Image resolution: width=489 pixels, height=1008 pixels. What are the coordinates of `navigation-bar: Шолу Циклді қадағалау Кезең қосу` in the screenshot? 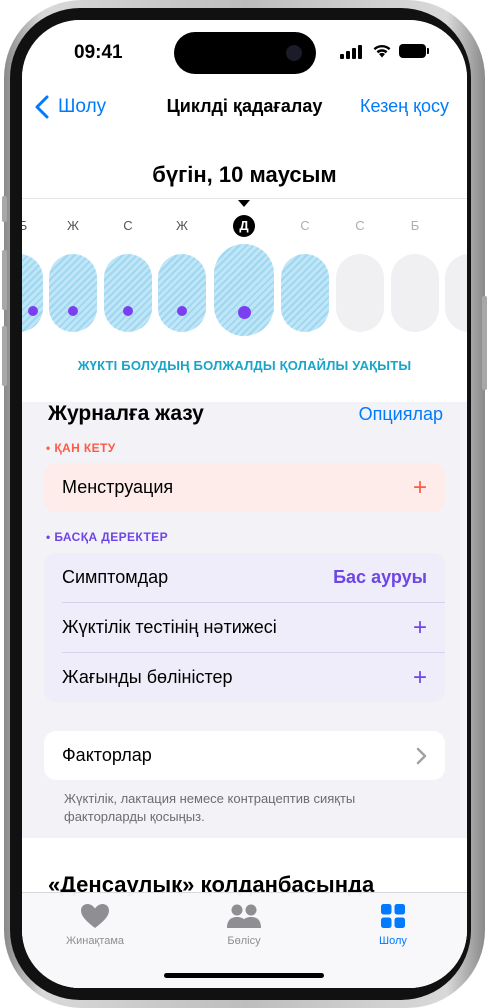 It's located at (244, 110).